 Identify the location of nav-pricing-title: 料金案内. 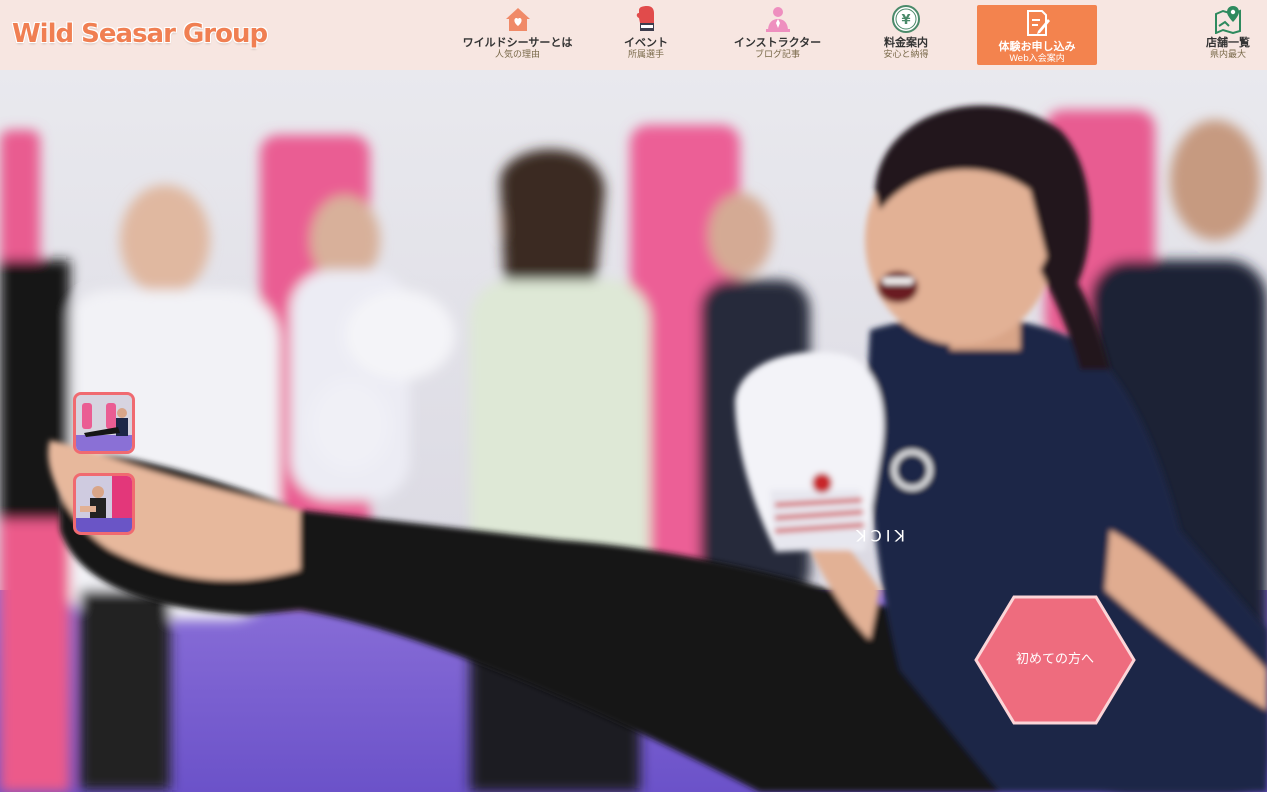
(906, 42).